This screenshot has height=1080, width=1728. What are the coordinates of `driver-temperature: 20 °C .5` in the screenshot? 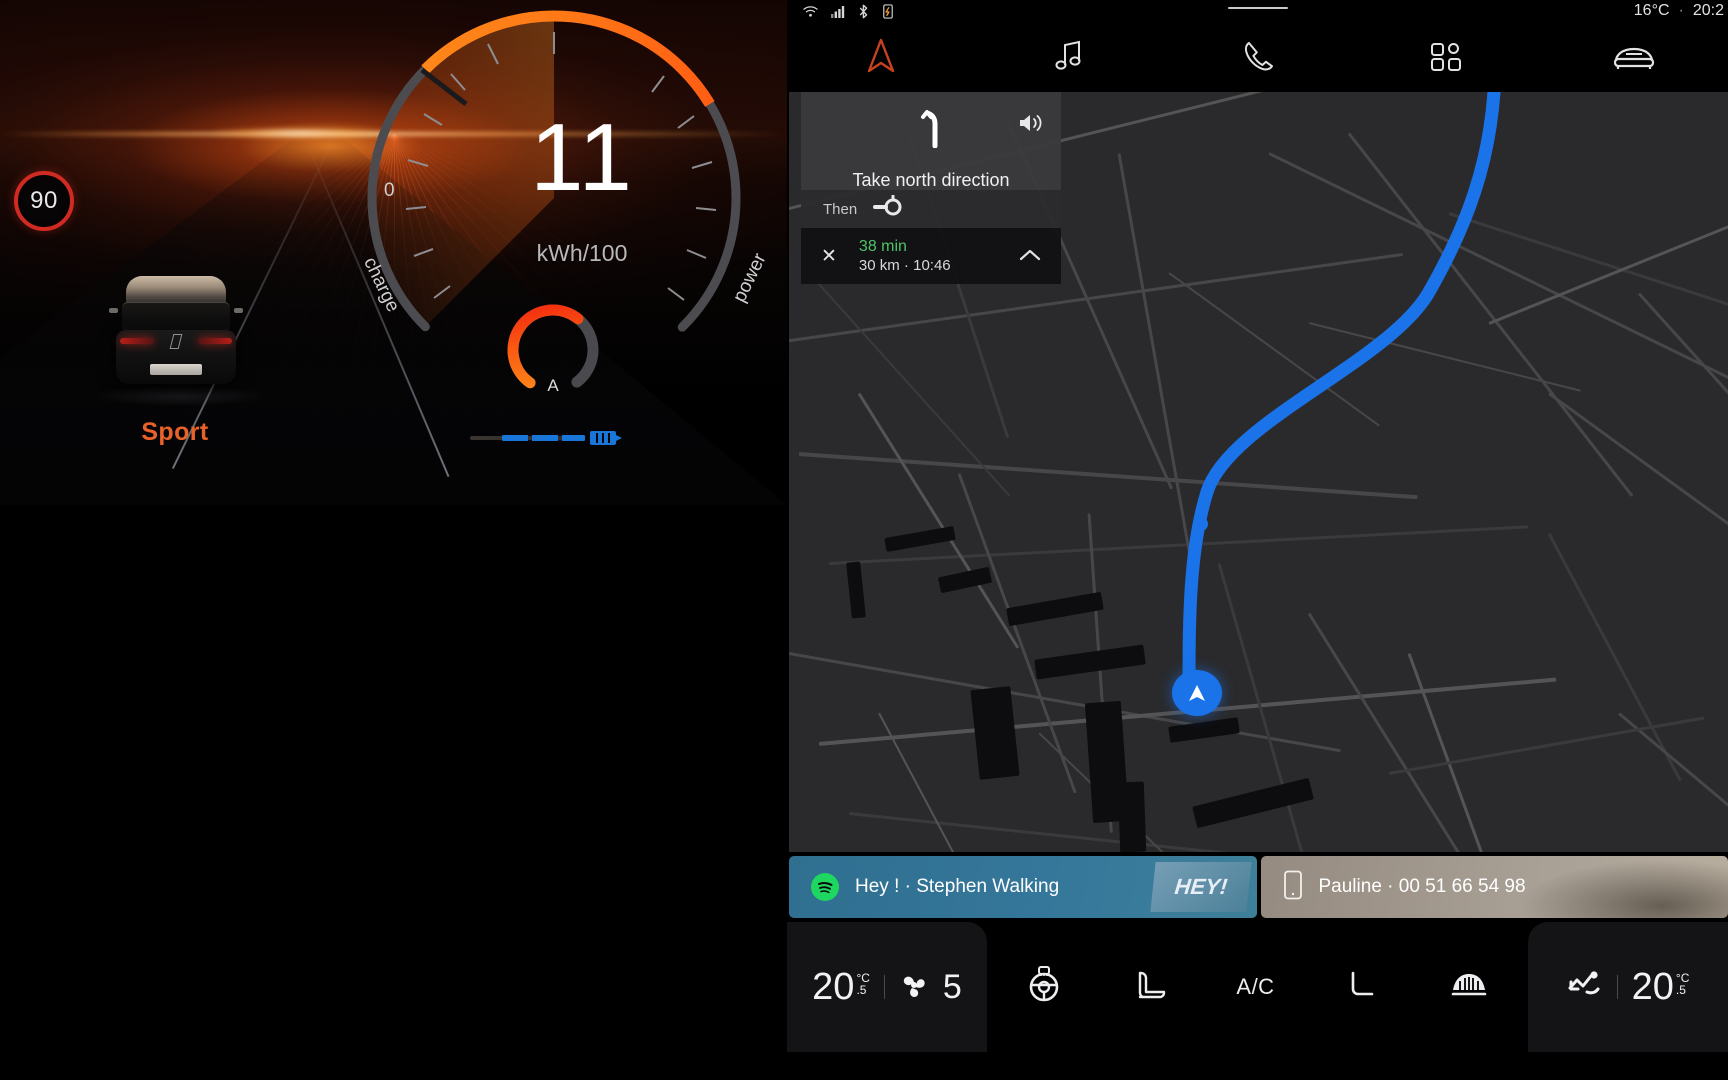 It's located at (841, 987).